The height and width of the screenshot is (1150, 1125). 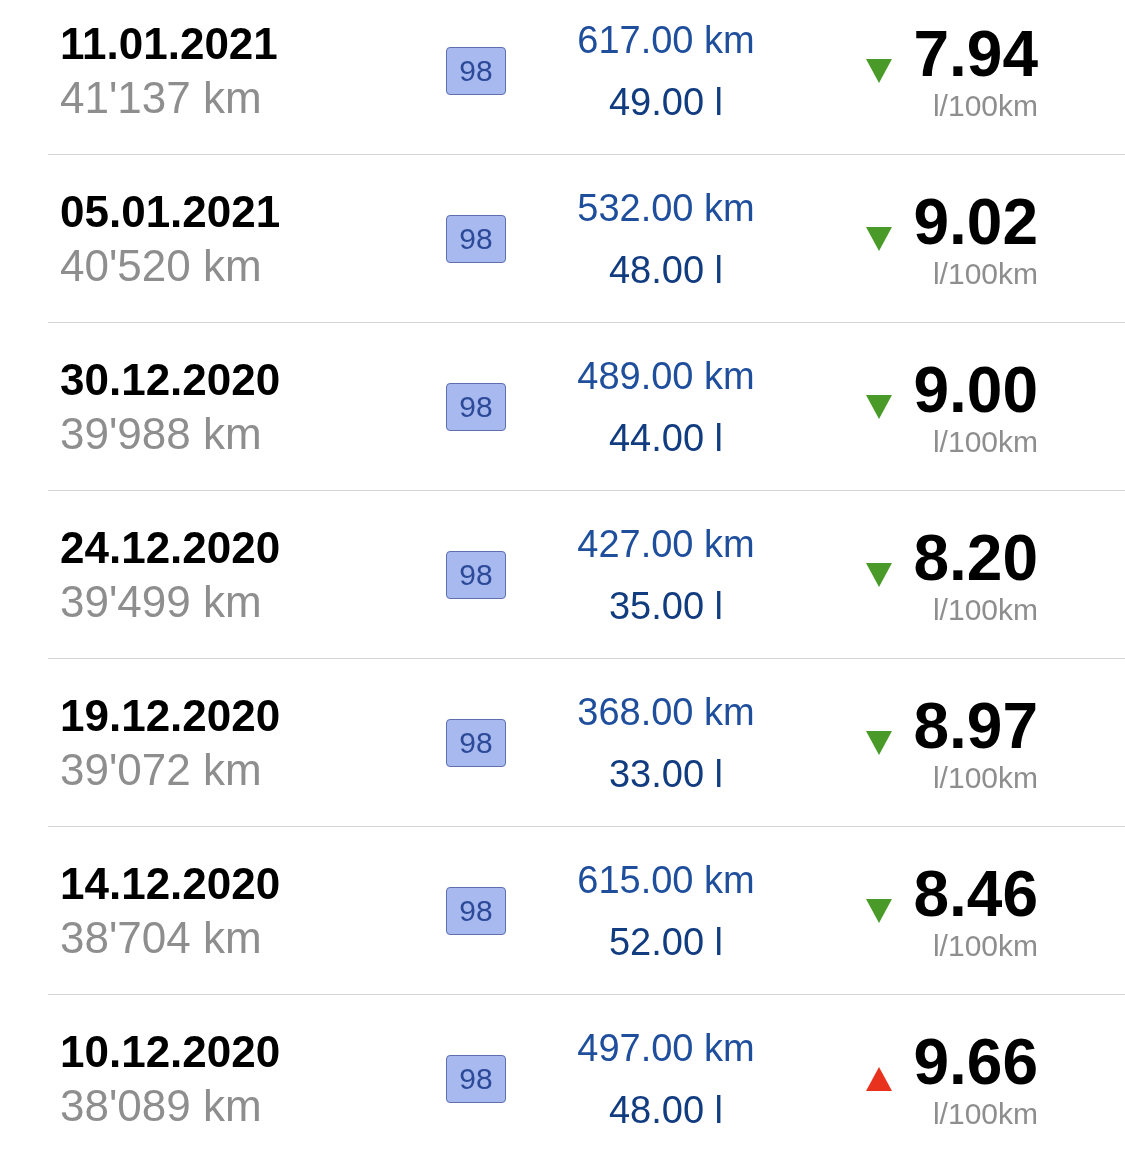 I want to click on odometer-reading: 38'704 km, so click(x=161, y=937).